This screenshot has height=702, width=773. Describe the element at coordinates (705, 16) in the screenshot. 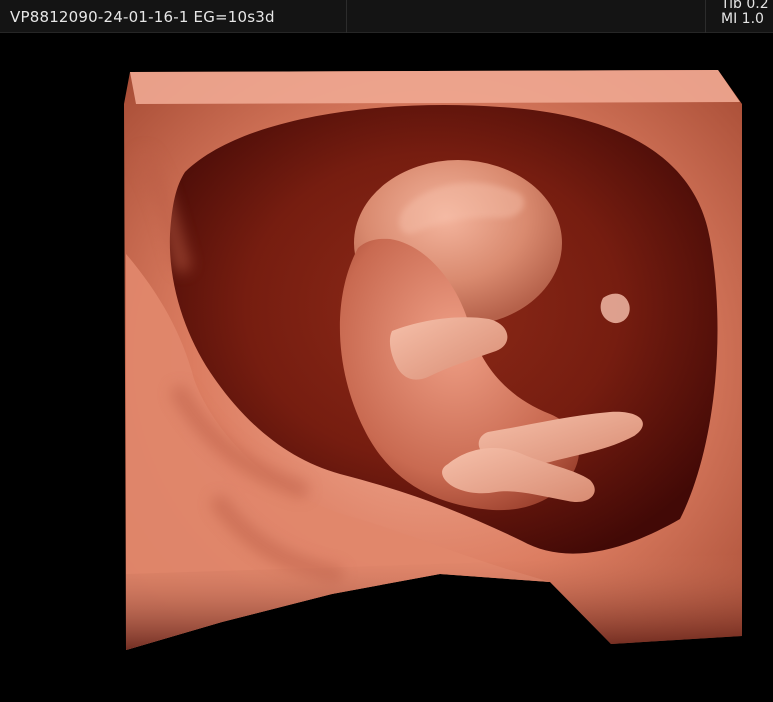

I see `header-divider-right` at that location.